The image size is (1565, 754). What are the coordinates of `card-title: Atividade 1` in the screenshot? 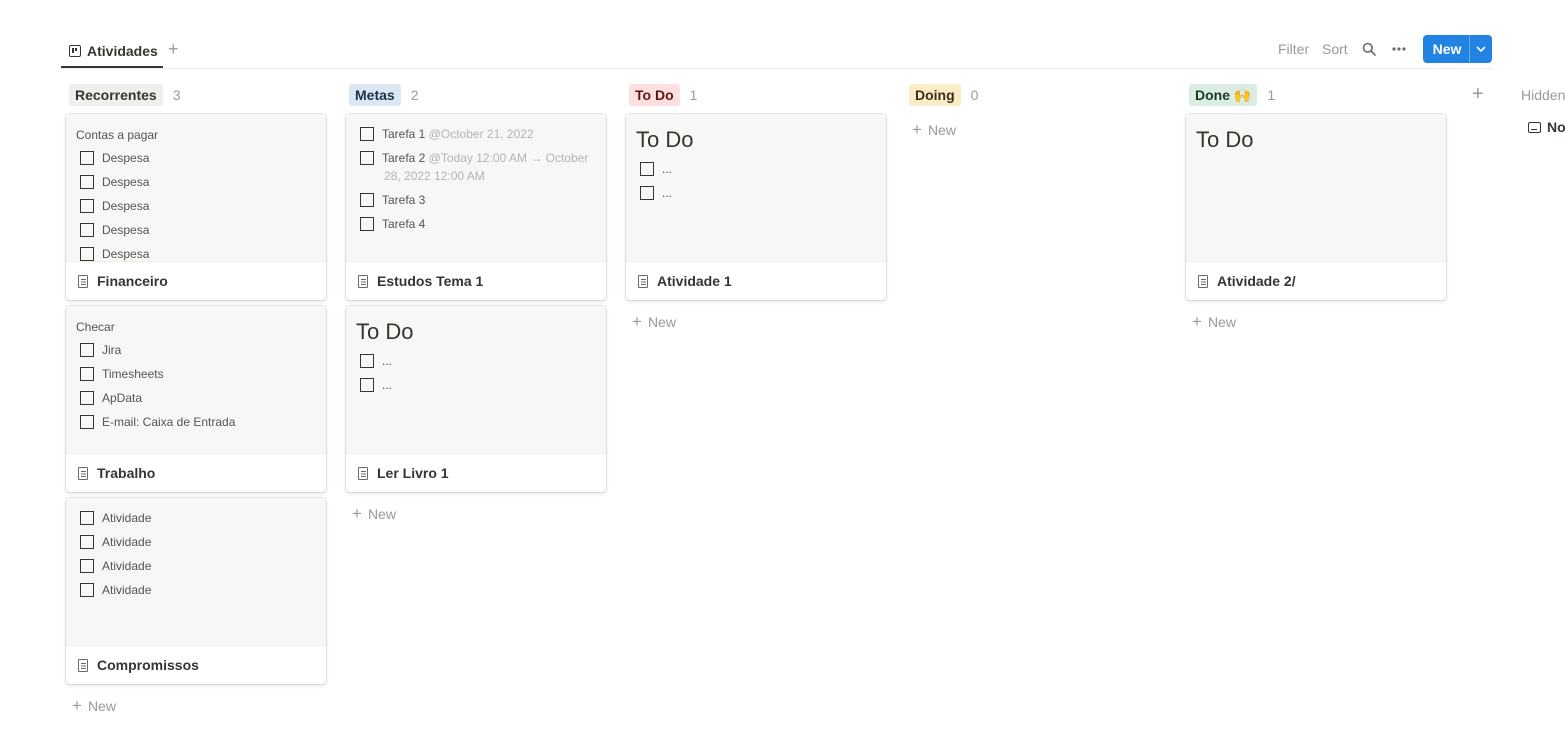 It's located at (694, 281).